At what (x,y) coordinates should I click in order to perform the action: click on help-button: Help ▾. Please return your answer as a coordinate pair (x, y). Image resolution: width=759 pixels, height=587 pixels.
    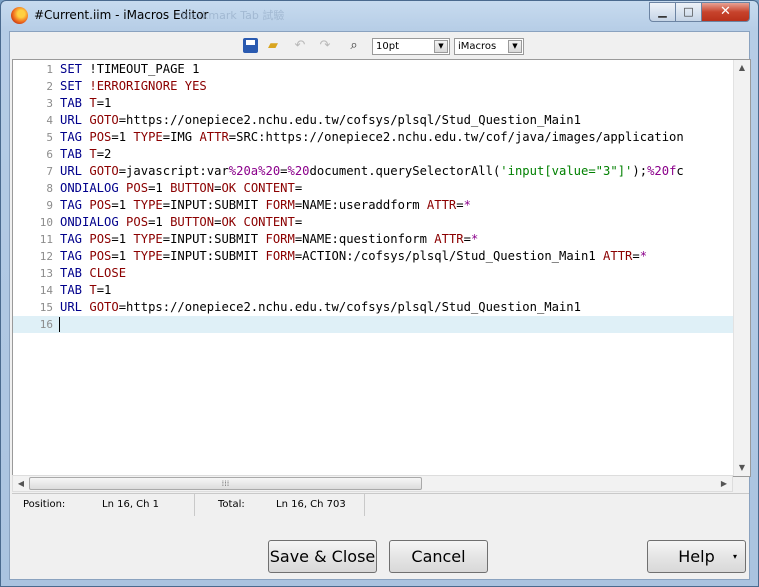
    Looking at the image, I should click on (696, 556).